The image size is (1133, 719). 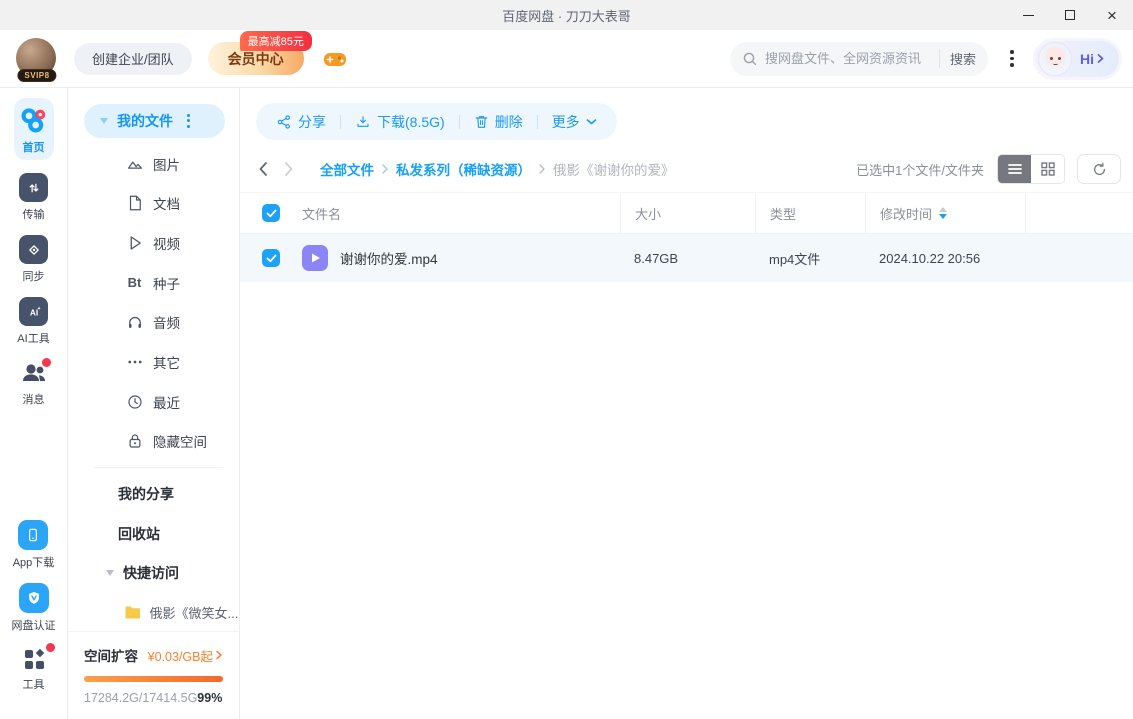 What do you see at coordinates (988, 169) in the screenshot?
I see `list-controls: 已选中1个文件/文件夹` at bounding box center [988, 169].